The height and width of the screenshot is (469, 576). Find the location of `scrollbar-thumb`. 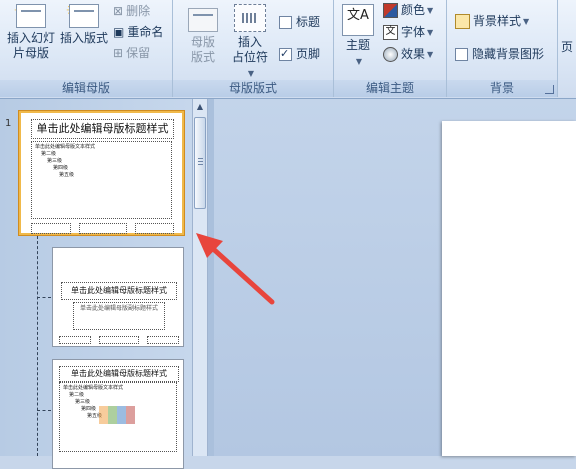

scrollbar-thumb is located at coordinates (200, 163).